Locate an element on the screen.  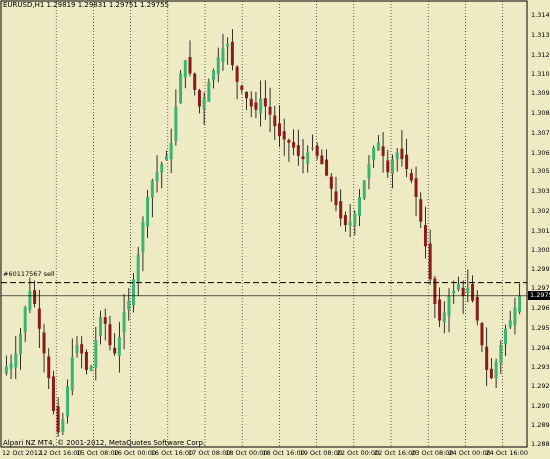
time-tick-label: 22 Oct 16:00 is located at coordinates (395, 453).